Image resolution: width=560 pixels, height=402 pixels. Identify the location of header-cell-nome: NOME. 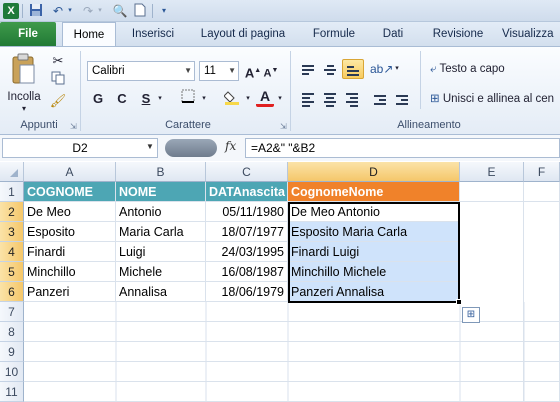
(161, 192).